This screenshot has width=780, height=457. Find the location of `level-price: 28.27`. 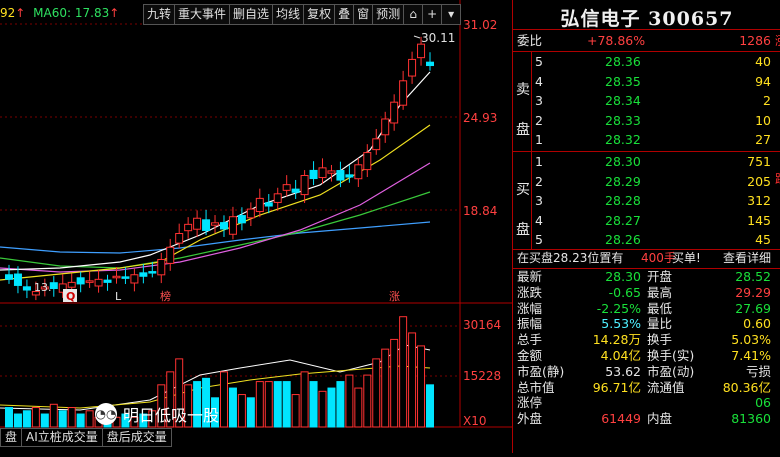

level-price: 28.27 is located at coordinates (623, 220).